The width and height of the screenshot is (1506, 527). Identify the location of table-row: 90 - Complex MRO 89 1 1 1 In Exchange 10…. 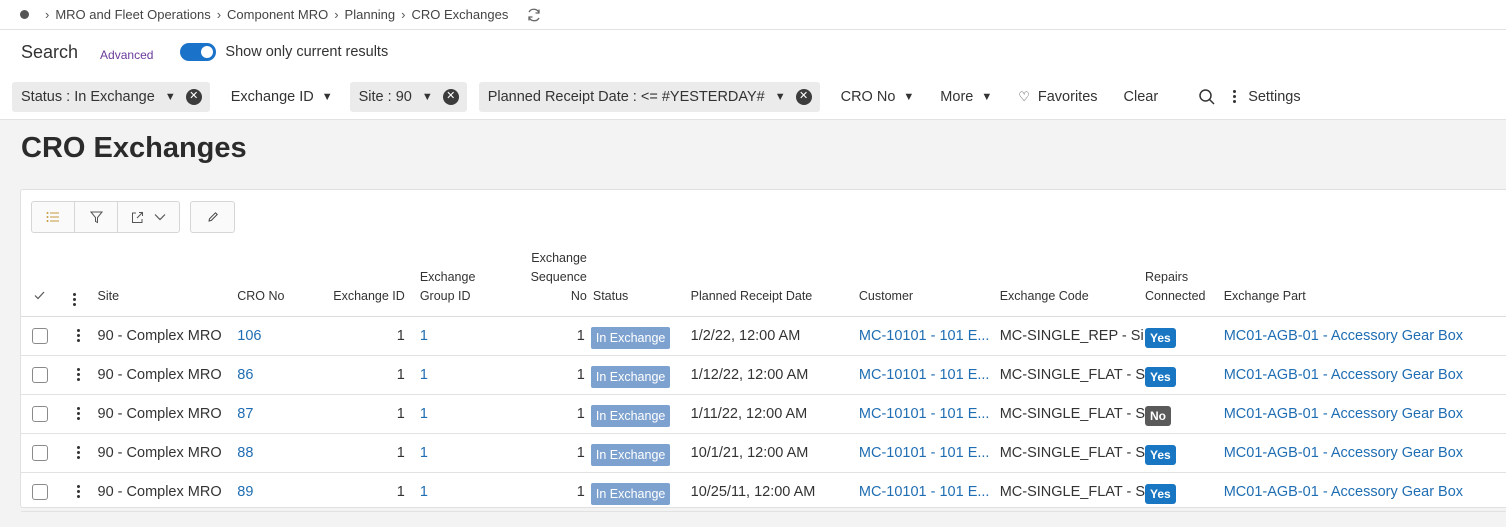
(763, 492).